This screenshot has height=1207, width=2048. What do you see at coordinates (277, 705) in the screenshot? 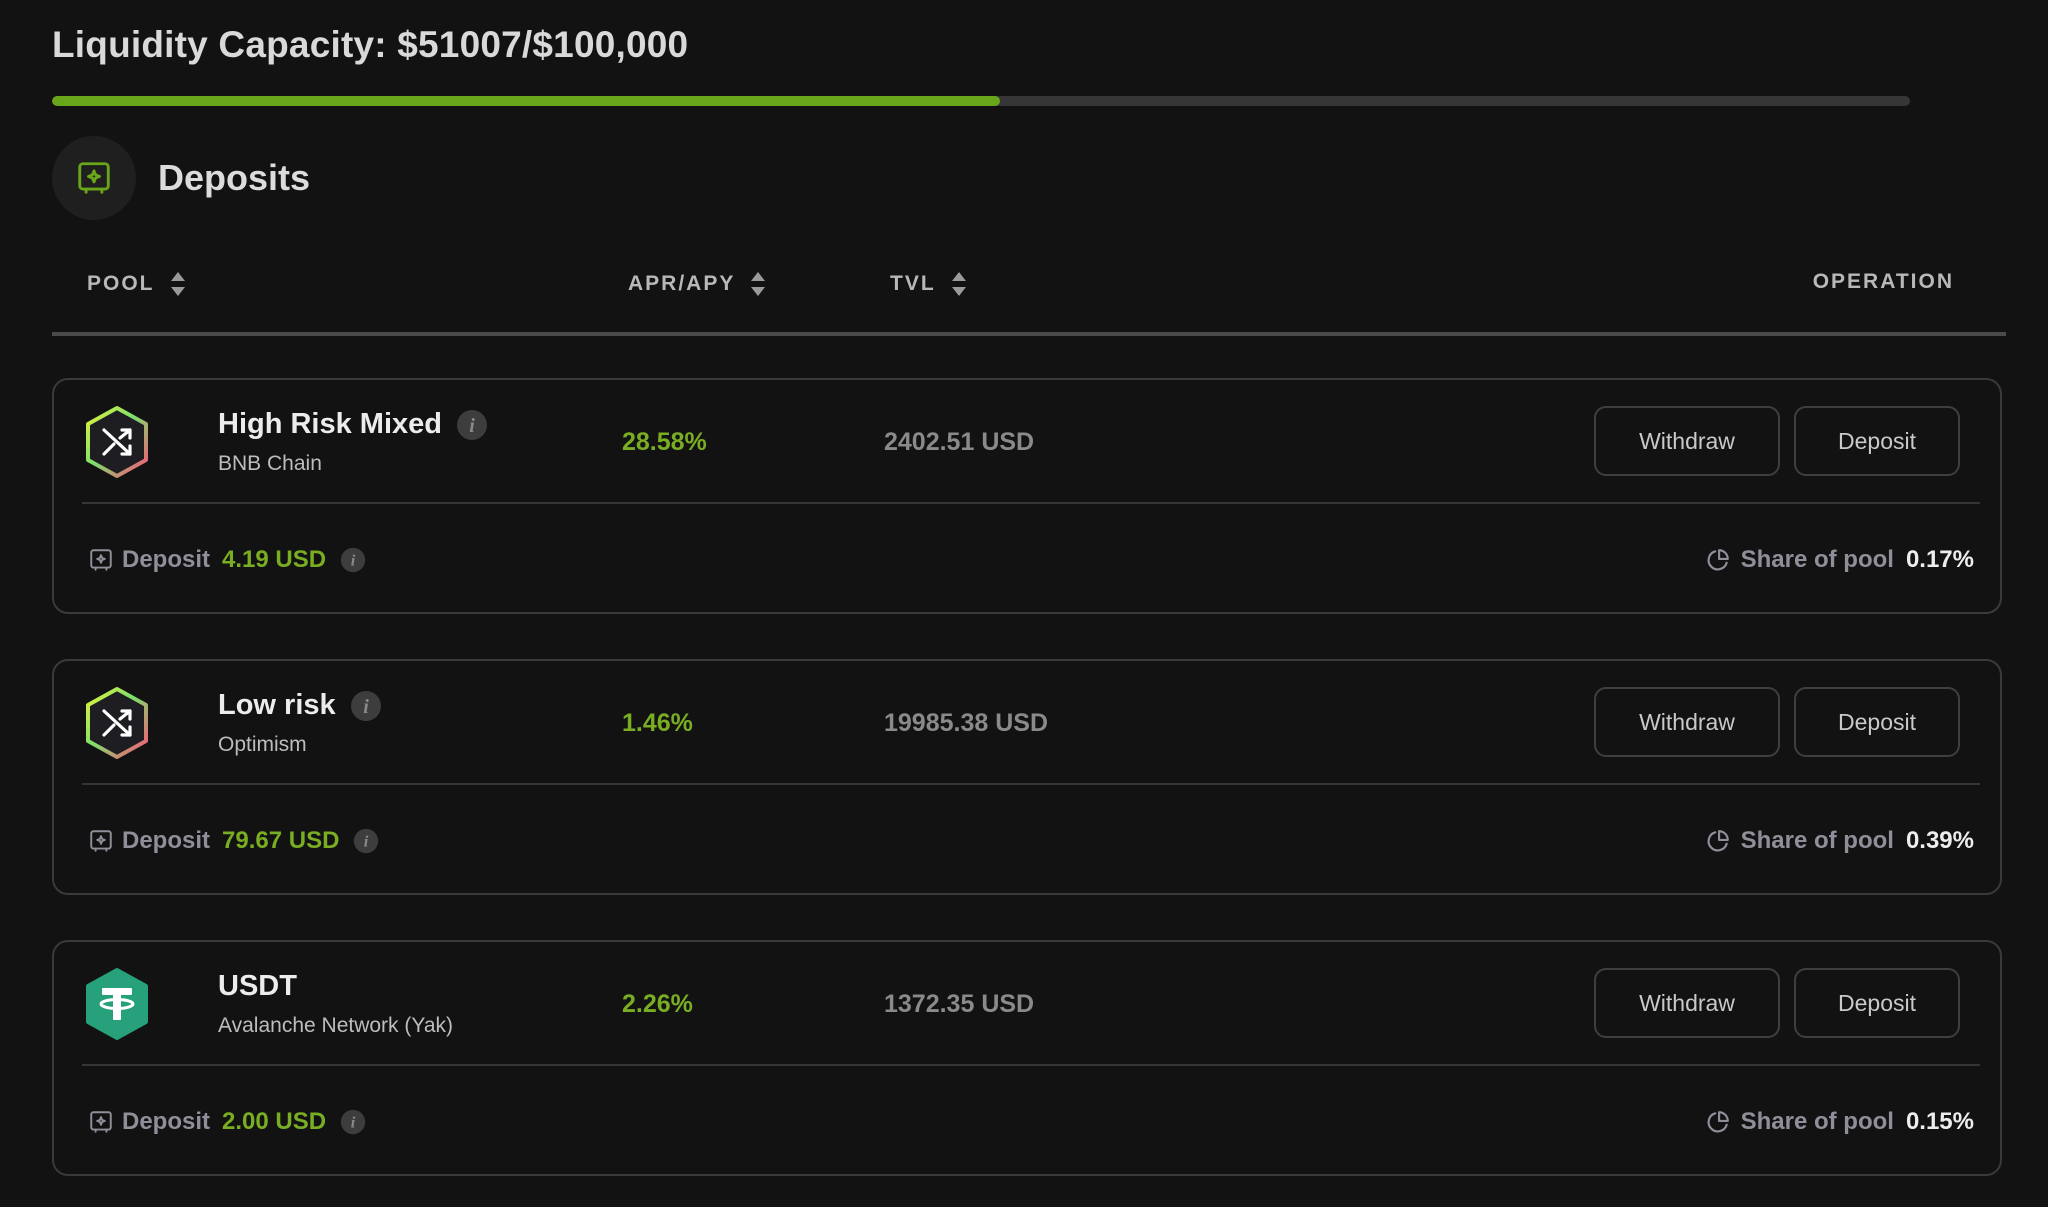
I see `pool-name: Low risk` at bounding box center [277, 705].